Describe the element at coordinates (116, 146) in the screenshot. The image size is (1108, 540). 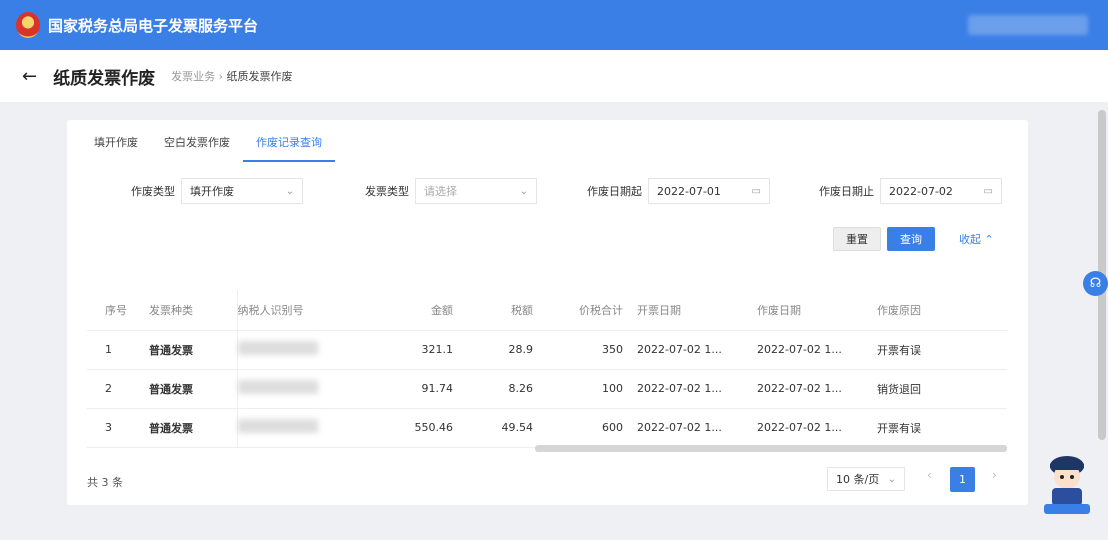
I see `tab-fill-void: 填开作废` at that location.